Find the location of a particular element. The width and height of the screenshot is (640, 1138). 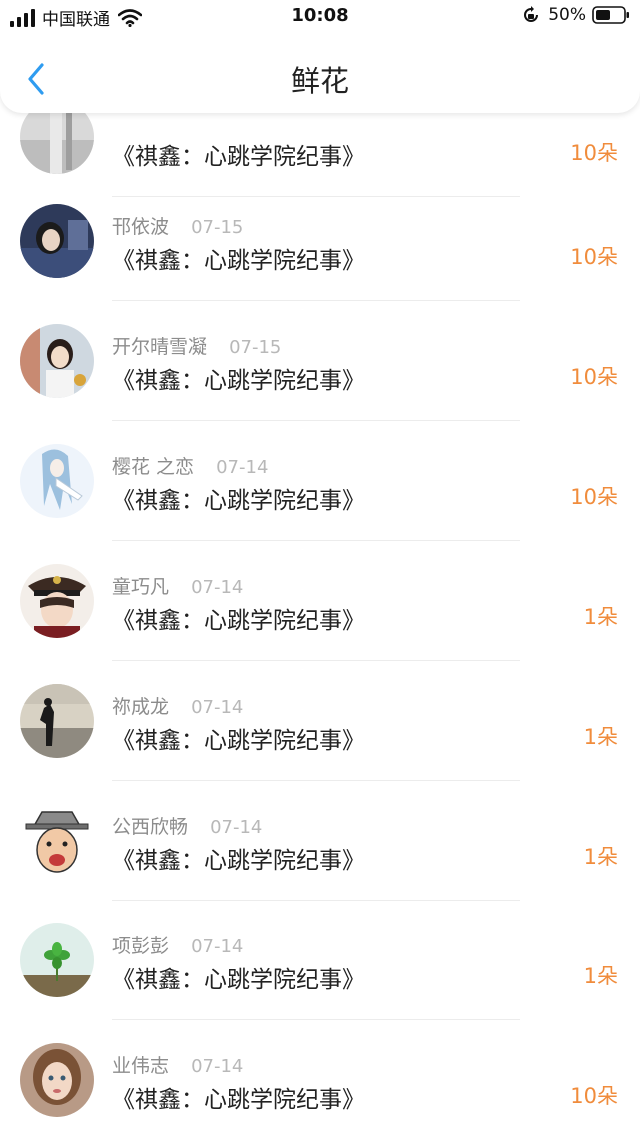

user-name: 童巧凡 is located at coordinates (141, 587).